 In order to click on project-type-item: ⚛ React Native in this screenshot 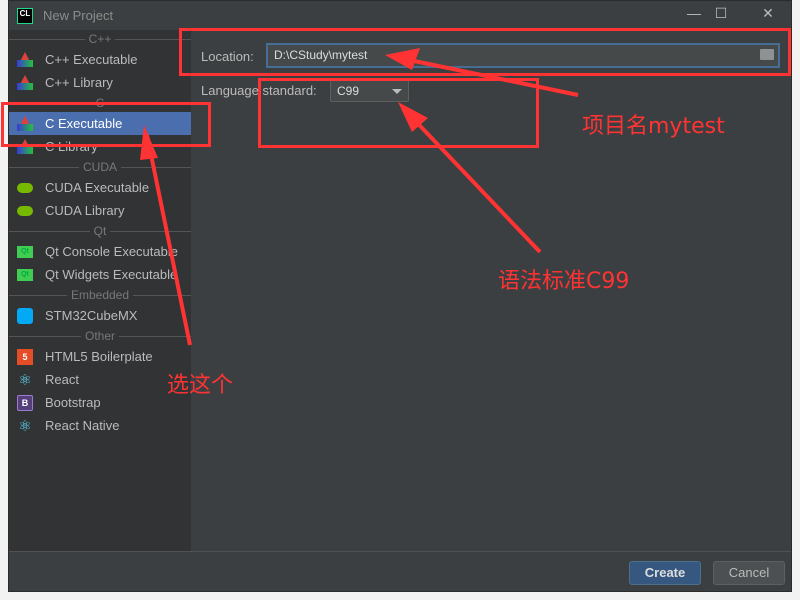, I will do `click(100, 425)`.